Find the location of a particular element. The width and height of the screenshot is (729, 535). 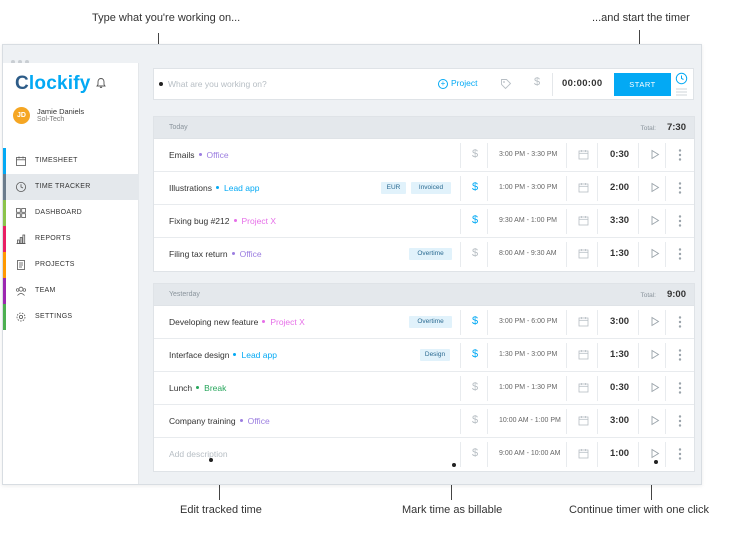

entry-tag: EUR is located at coordinates (393, 188).